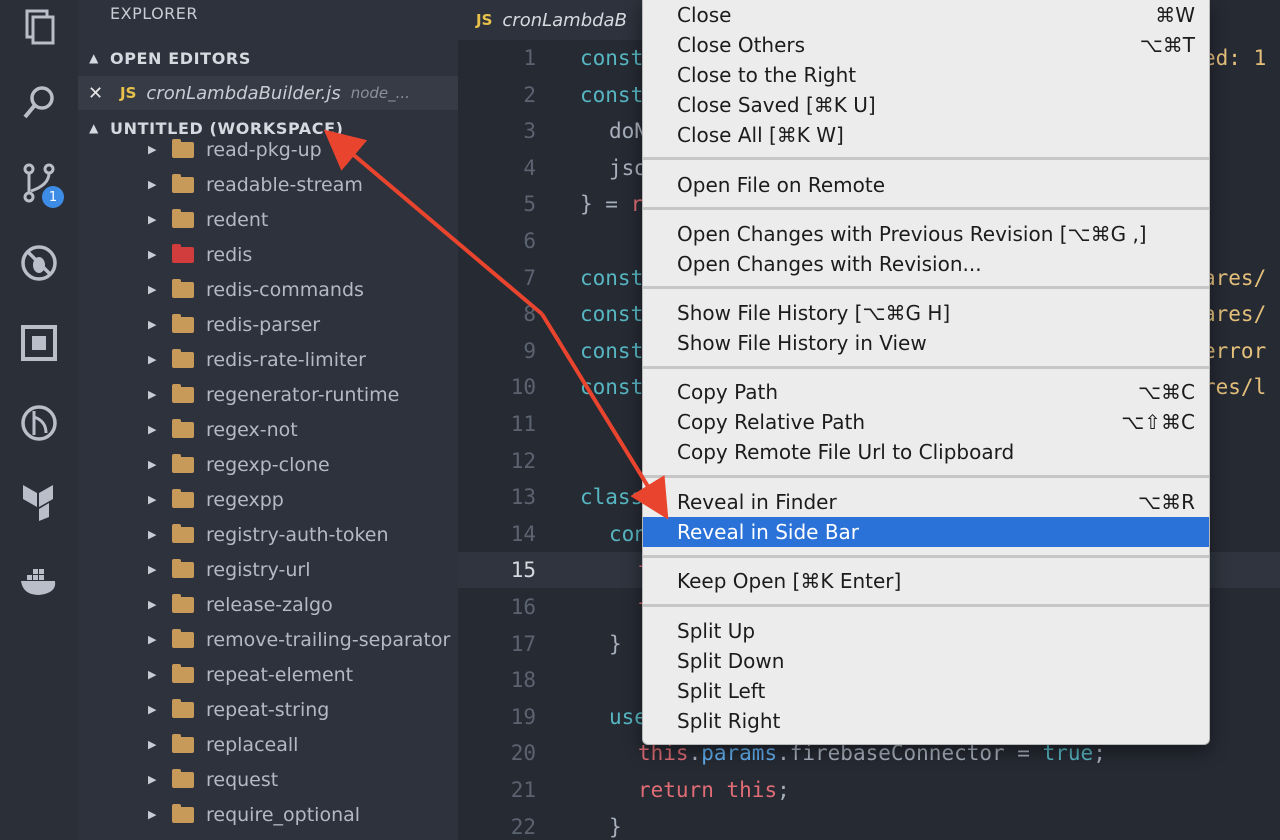 The width and height of the screenshot is (1280, 840). I want to click on menu-item-label: Split Down, so click(731, 661).